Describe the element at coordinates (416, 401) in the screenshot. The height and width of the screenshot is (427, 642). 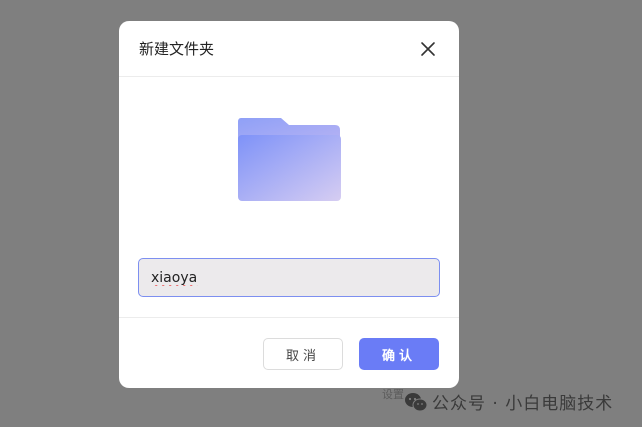
I see `wechat-icon` at that location.